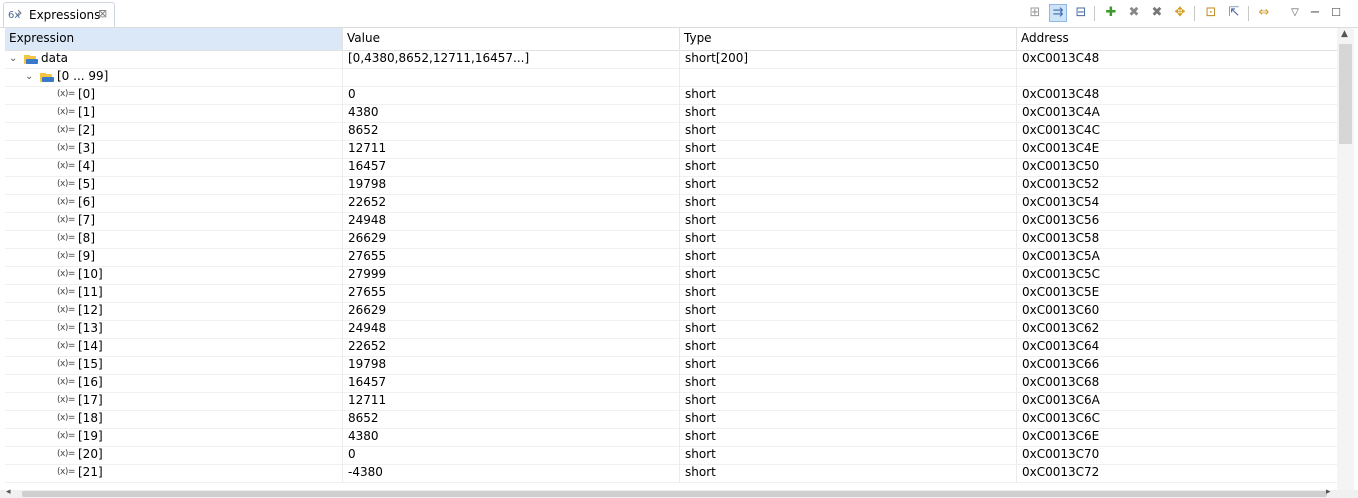  I want to click on address-cell: 0xC0013C50, so click(1177, 167).